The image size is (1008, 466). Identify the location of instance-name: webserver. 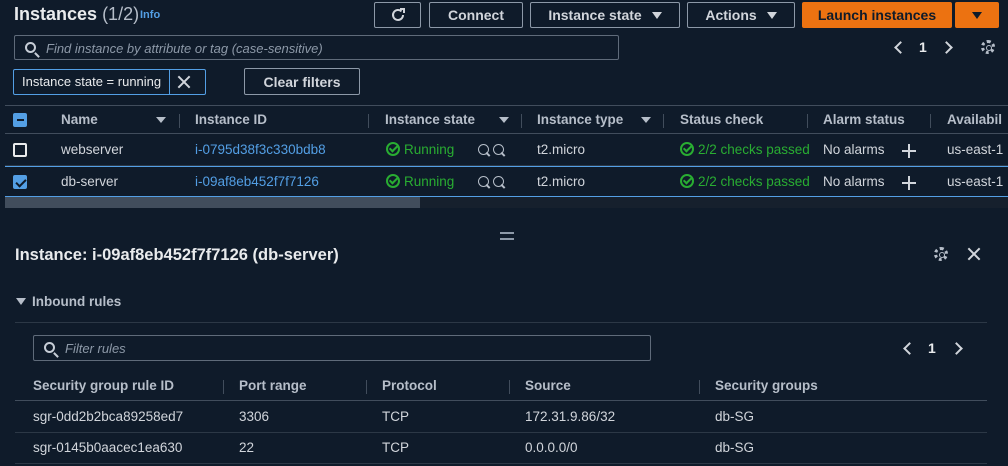
(92, 149).